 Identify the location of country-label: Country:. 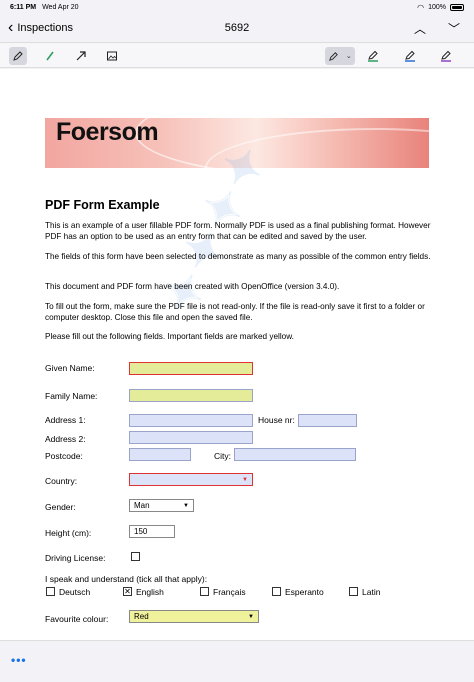
(61, 481).